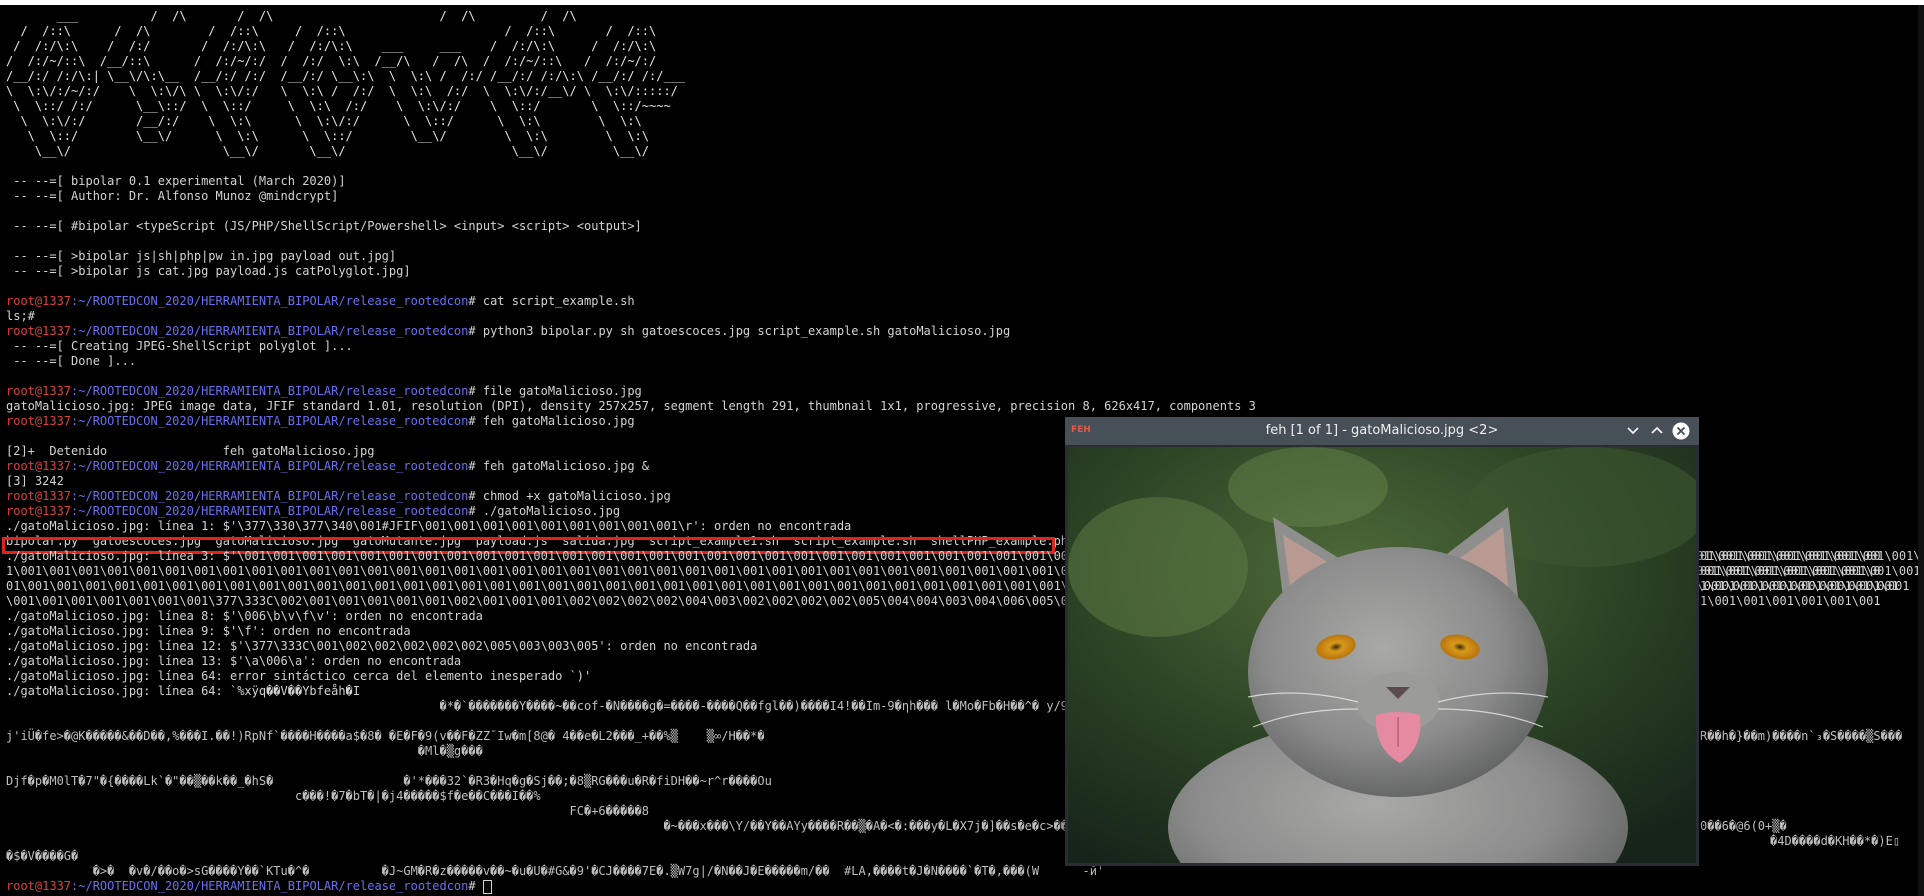 The height and width of the screenshot is (896, 1924). Describe the element at coordinates (244, 751) in the screenshot. I see `binary-noise-line: �Ml�▒g���` at that location.